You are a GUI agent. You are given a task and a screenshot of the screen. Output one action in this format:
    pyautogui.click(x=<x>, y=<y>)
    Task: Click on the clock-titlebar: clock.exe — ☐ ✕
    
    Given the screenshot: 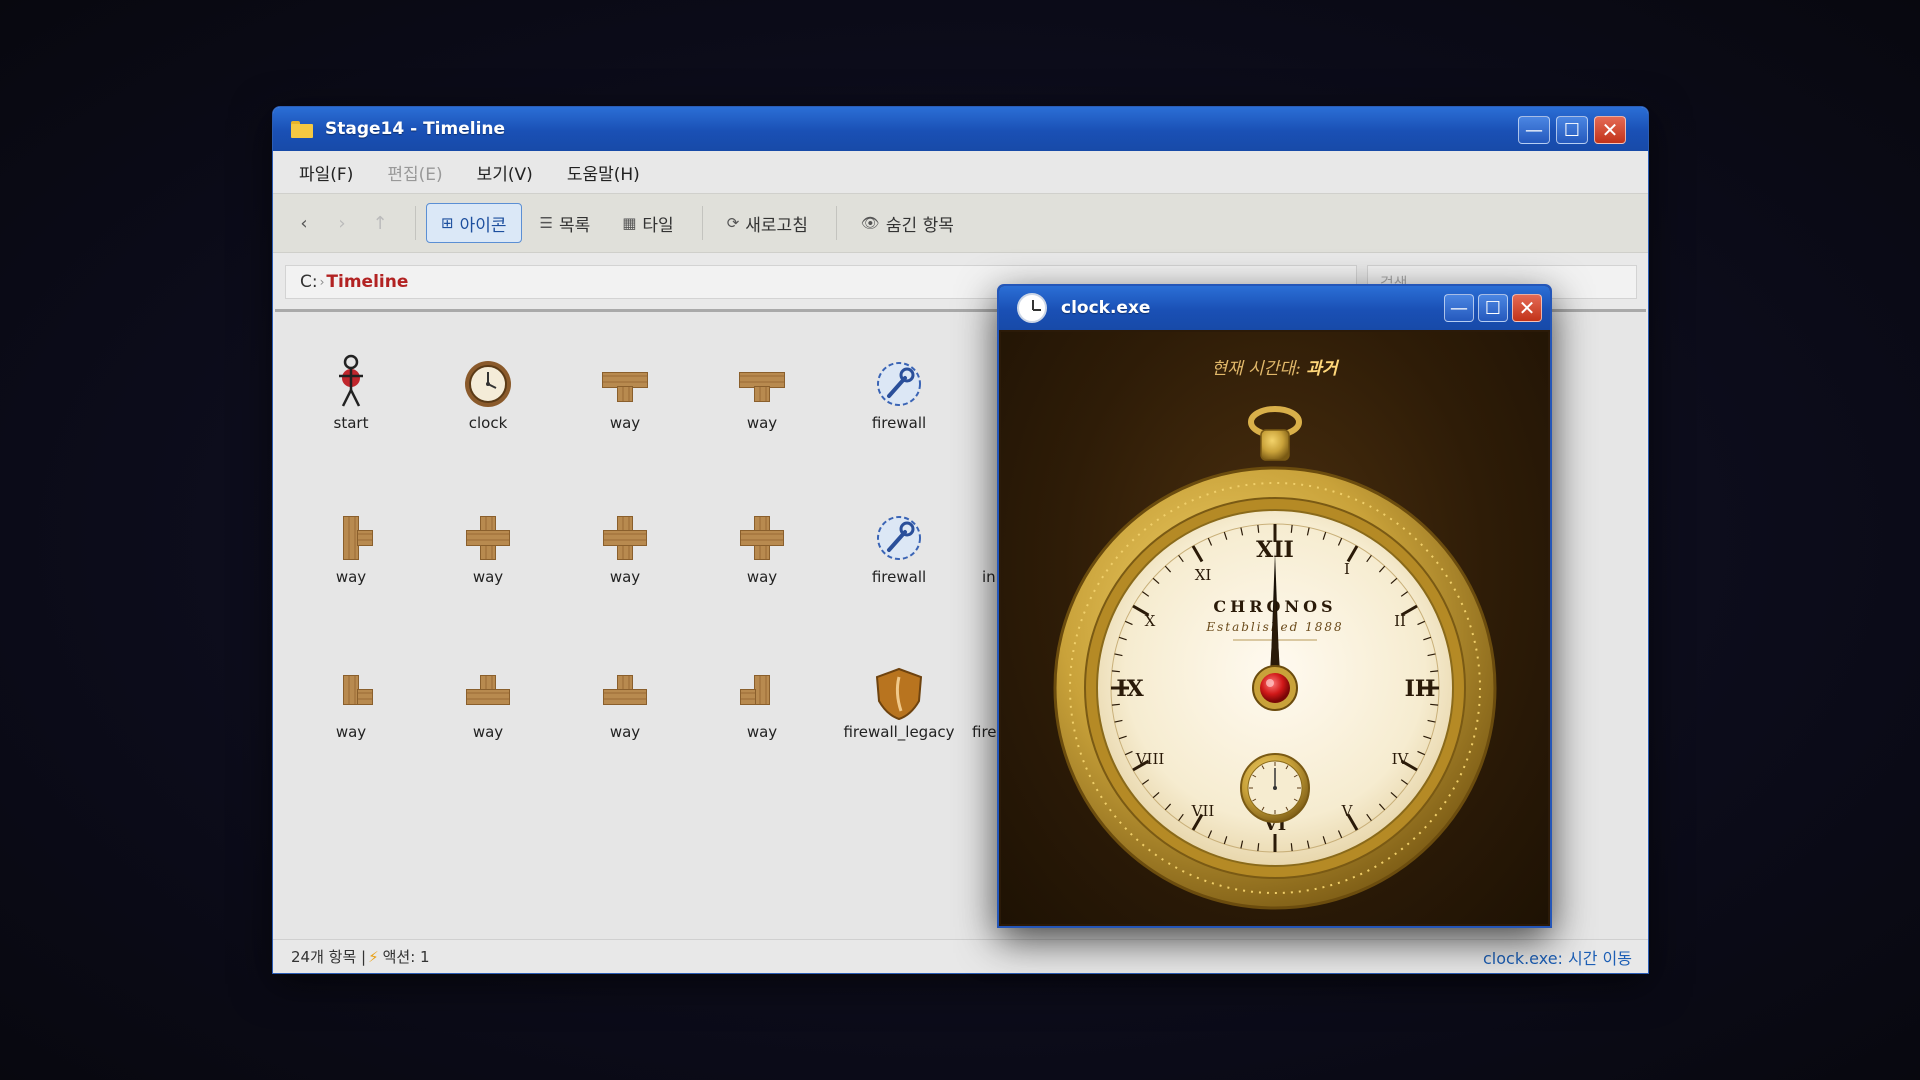 What is the action you would take?
    pyautogui.click(x=1274, y=308)
    